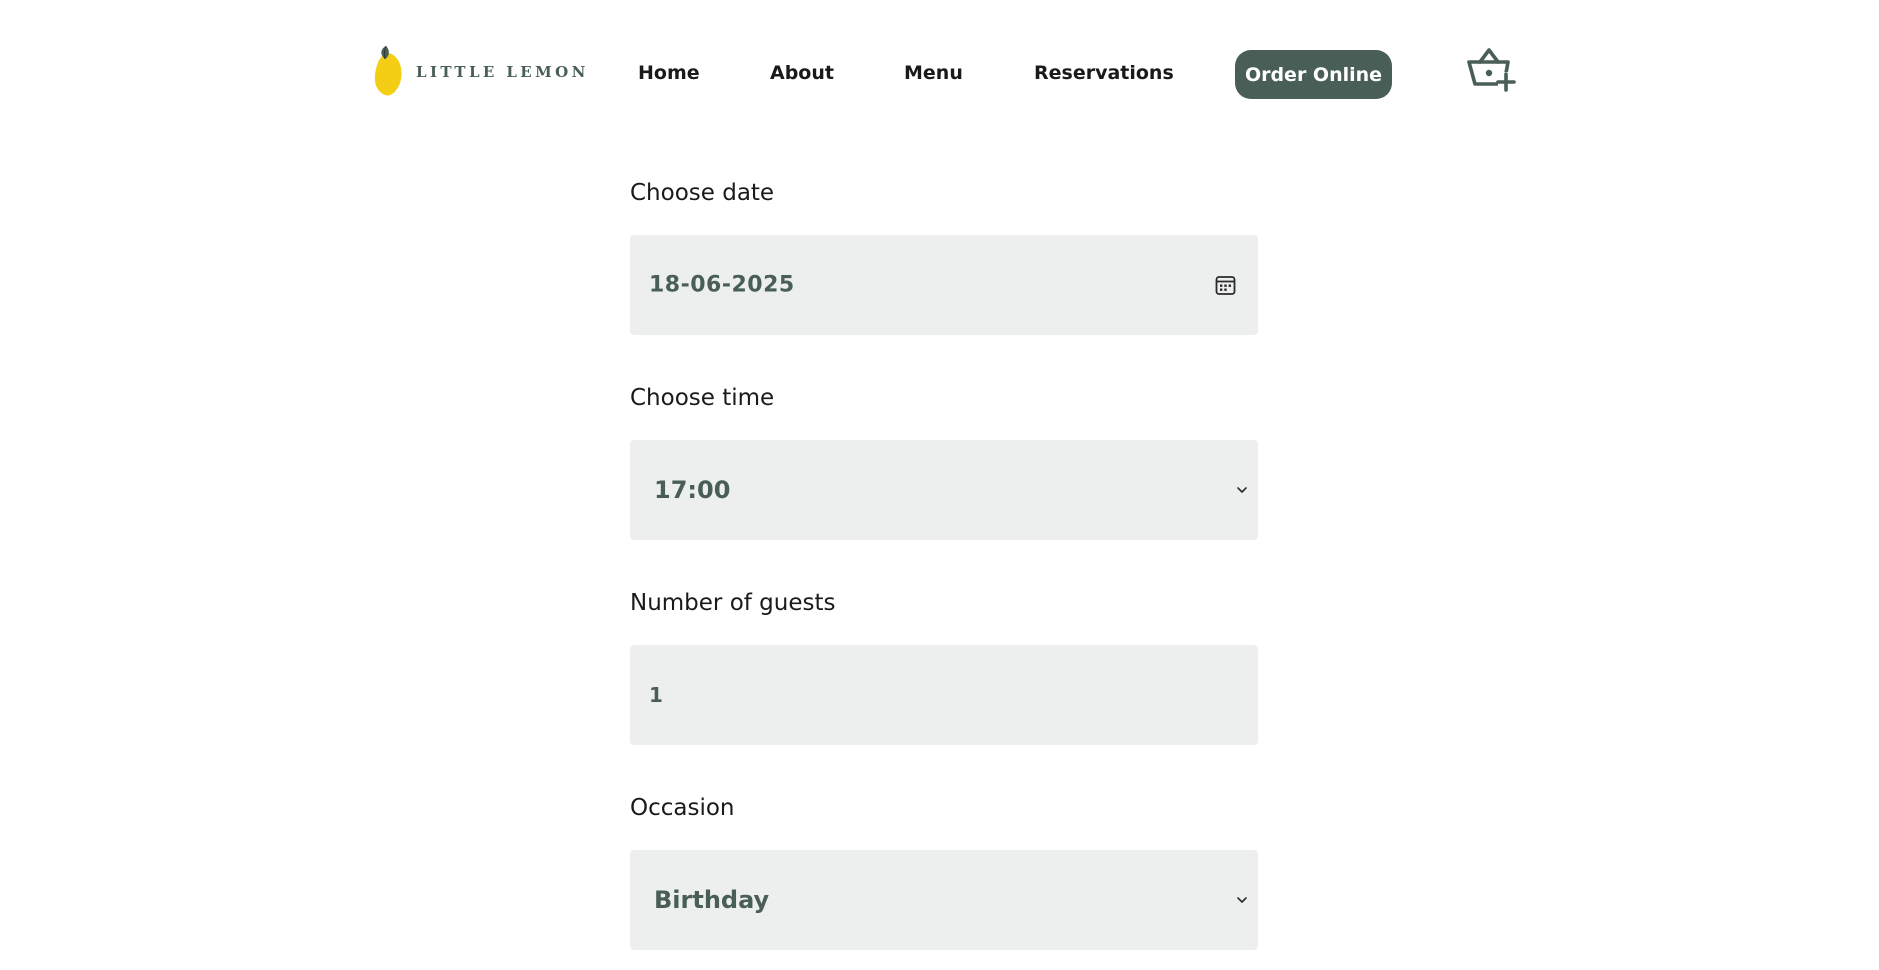  I want to click on nav-reservations: Reservations, so click(1104, 73).